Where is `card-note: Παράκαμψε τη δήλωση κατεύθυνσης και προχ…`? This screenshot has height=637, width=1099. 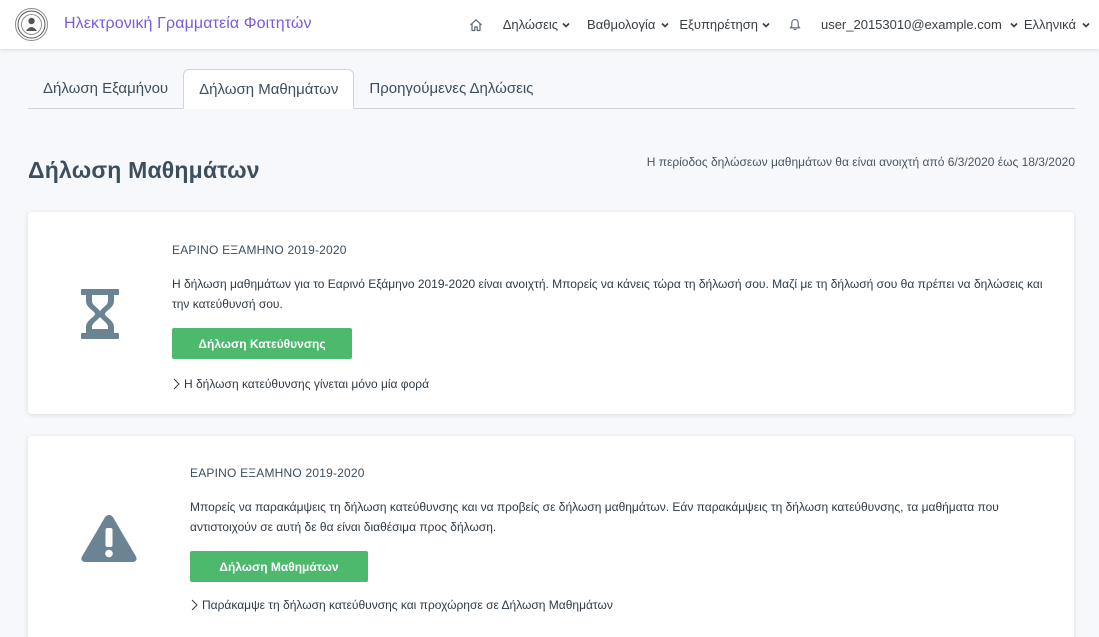
card-note: Παράκαμψε τη δήλωση κατεύθυνσης και προχ… is located at coordinates (621, 605).